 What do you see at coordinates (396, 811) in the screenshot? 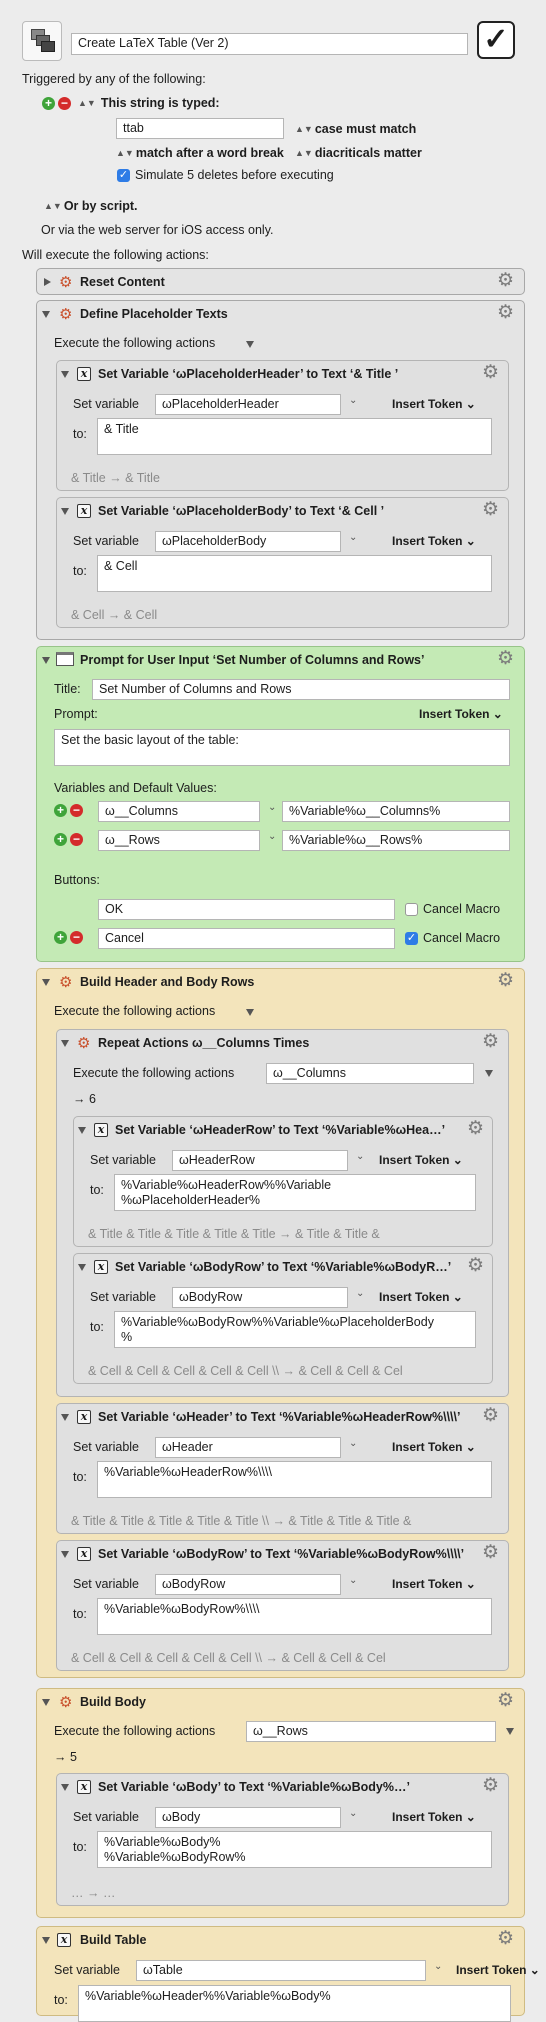
I see `variable-default-input: %Variable%ω__Columns%` at bounding box center [396, 811].